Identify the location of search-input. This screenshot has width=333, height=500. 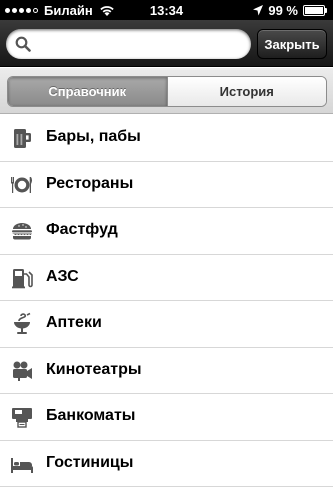
(138, 44).